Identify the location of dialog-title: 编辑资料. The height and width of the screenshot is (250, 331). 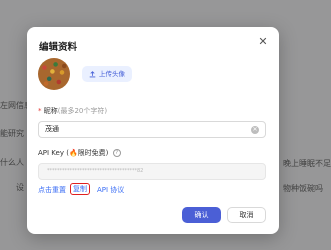
(58, 47).